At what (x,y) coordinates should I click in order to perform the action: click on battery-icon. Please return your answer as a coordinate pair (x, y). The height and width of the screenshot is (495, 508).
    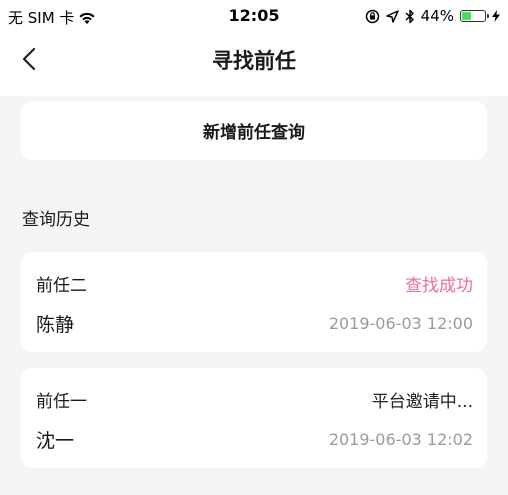
    Looking at the image, I should click on (474, 16).